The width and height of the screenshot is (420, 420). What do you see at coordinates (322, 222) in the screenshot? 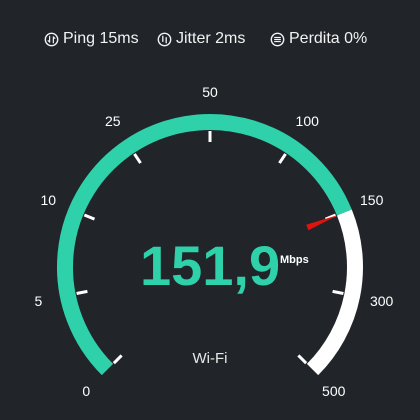
I see `gauge-needle` at bounding box center [322, 222].